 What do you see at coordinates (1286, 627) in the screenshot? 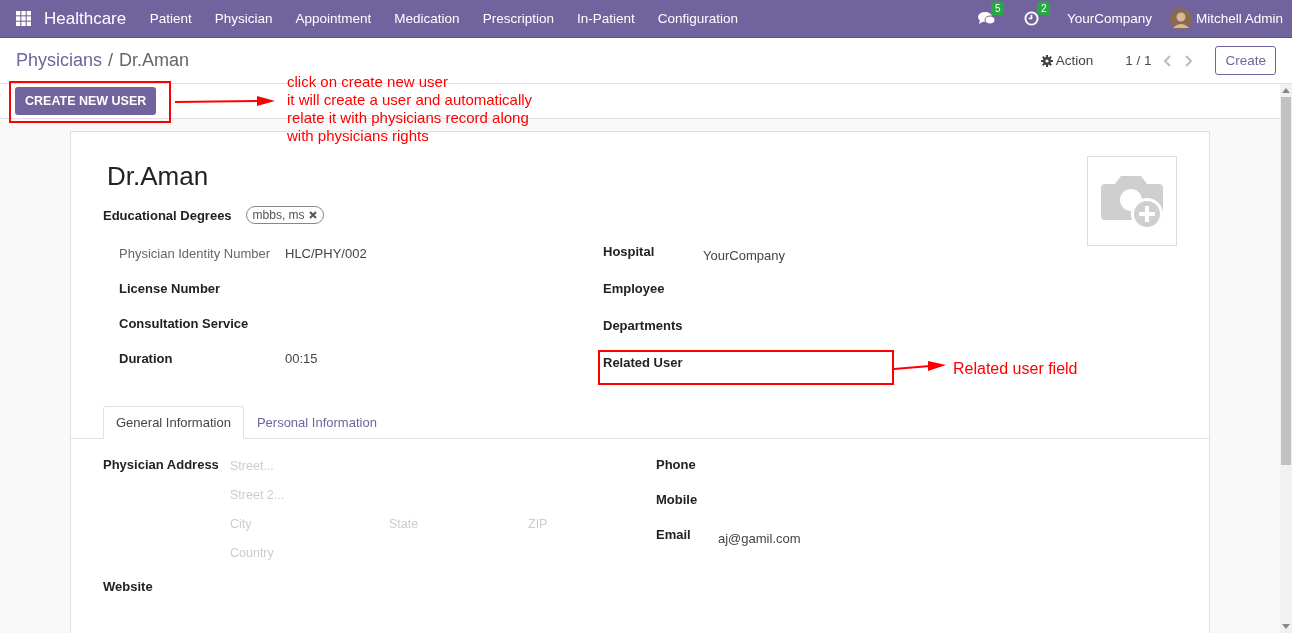
I see `scroll-down-icon` at bounding box center [1286, 627].